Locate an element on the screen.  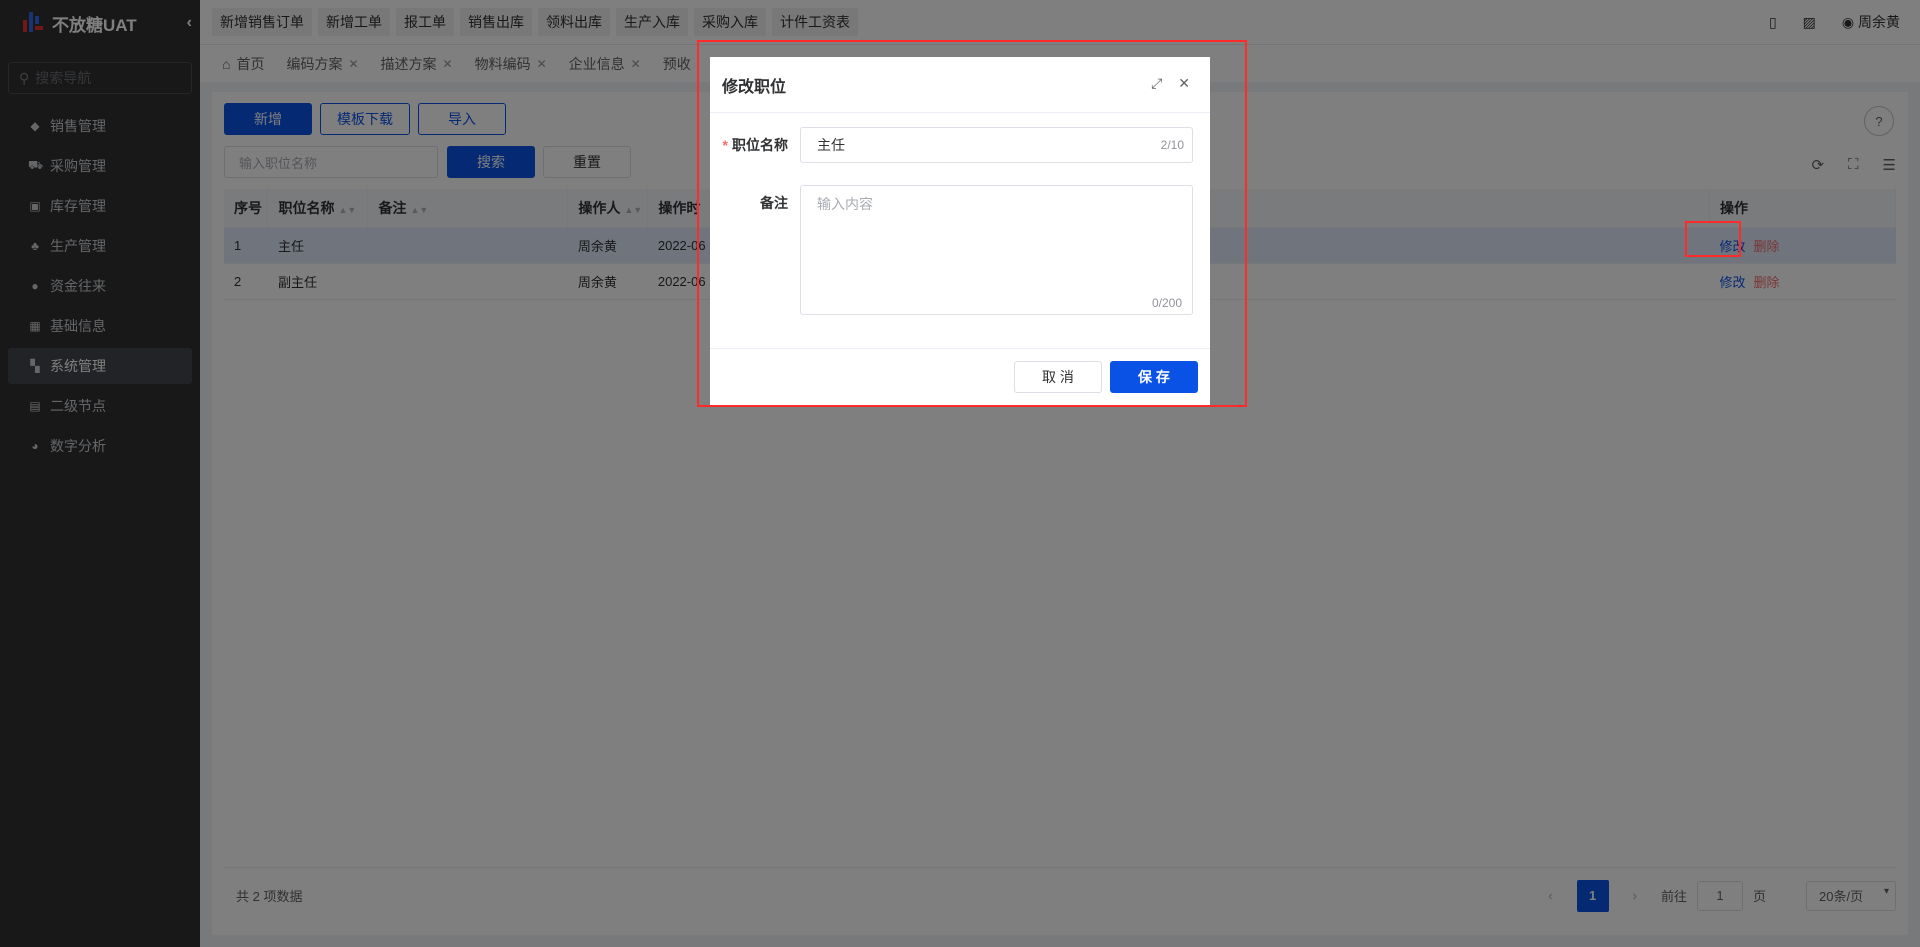
annotation-box-edit-link is located at coordinates (1713, 239).